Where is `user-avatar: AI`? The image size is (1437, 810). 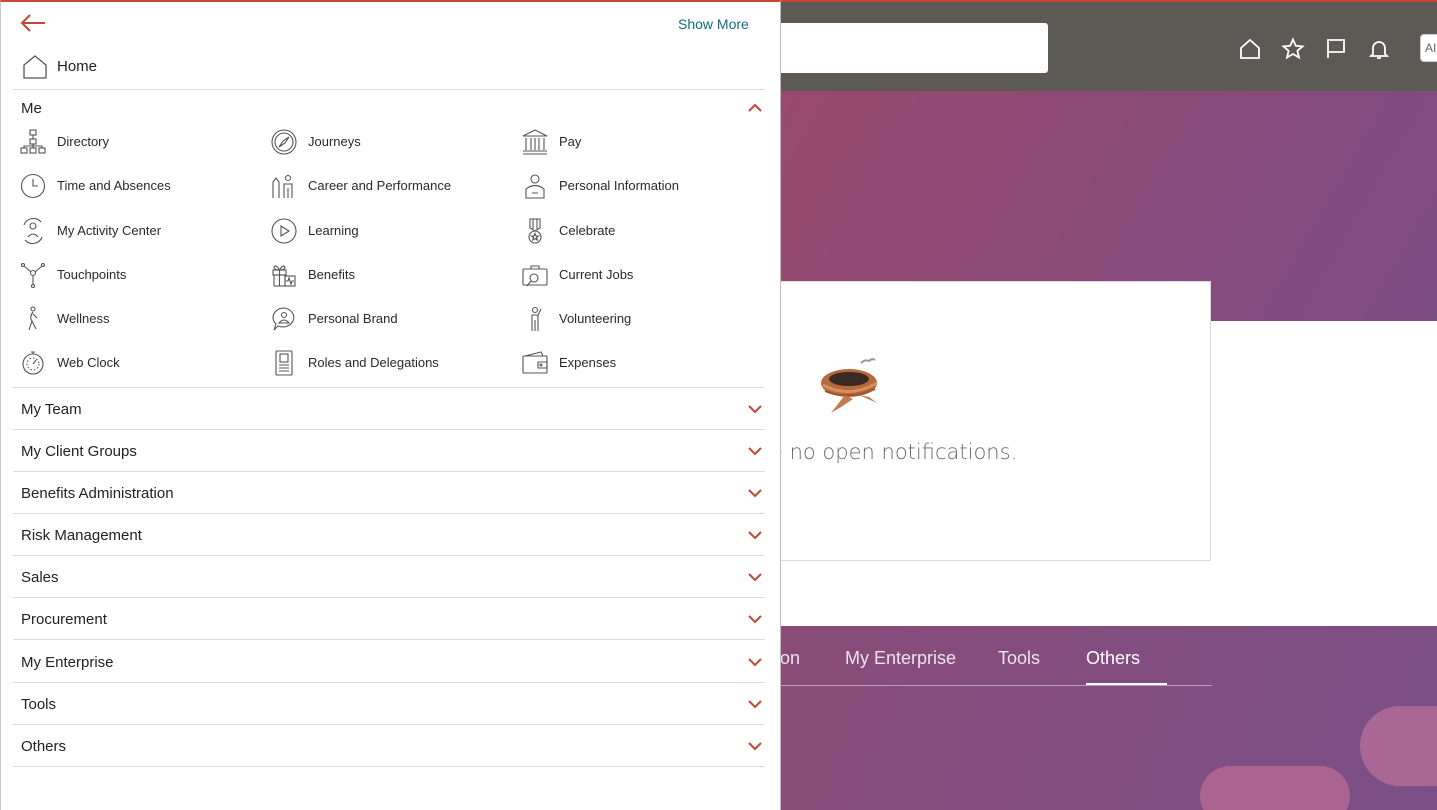 user-avatar: AI is located at coordinates (1428, 48).